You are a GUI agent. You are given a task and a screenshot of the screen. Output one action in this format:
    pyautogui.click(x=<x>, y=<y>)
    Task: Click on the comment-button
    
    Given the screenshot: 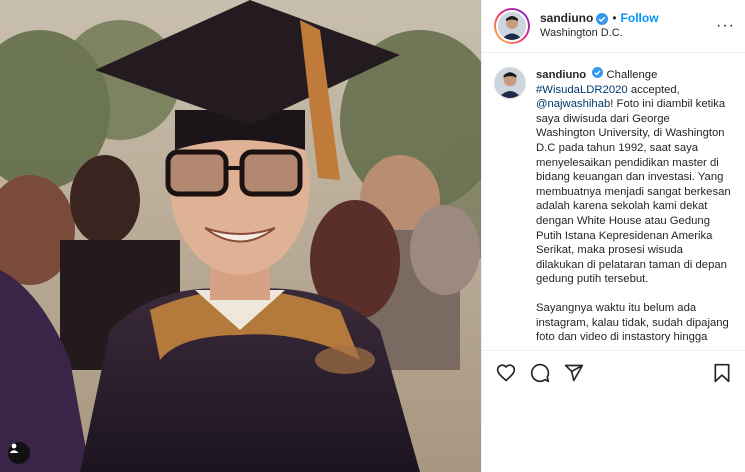 What is the action you would take?
    pyautogui.click(x=540, y=373)
    